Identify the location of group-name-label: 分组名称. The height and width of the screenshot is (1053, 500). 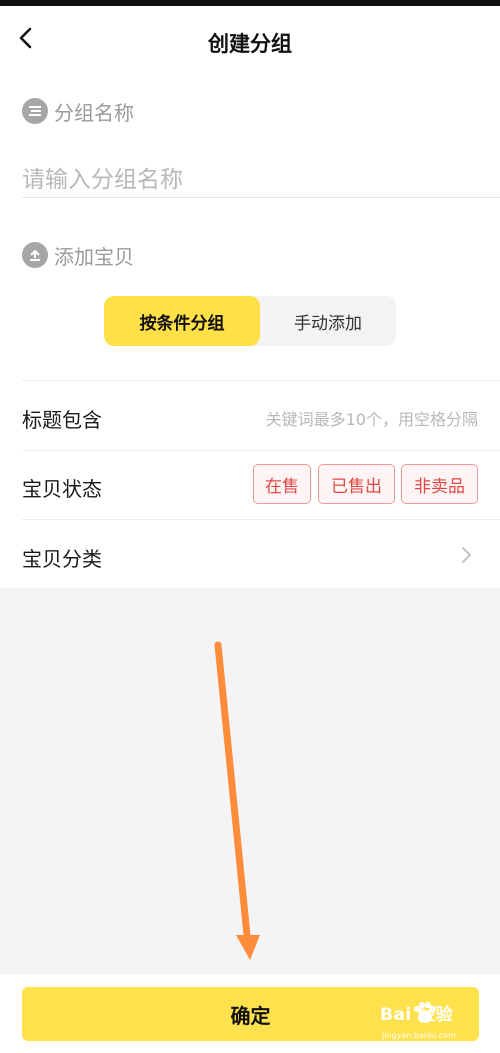
(94, 112).